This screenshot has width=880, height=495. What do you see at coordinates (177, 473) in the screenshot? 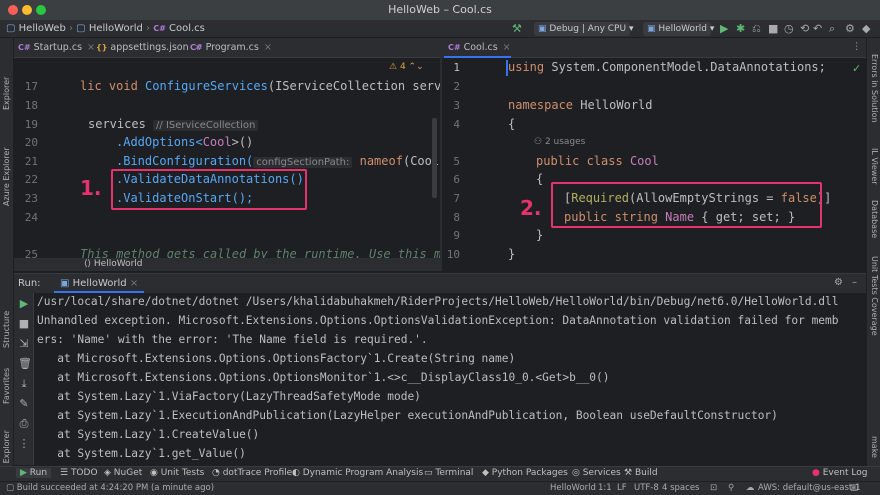
I see `unit-tests-tool-button: ◉ Unit Tests` at bounding box center [177, 473].